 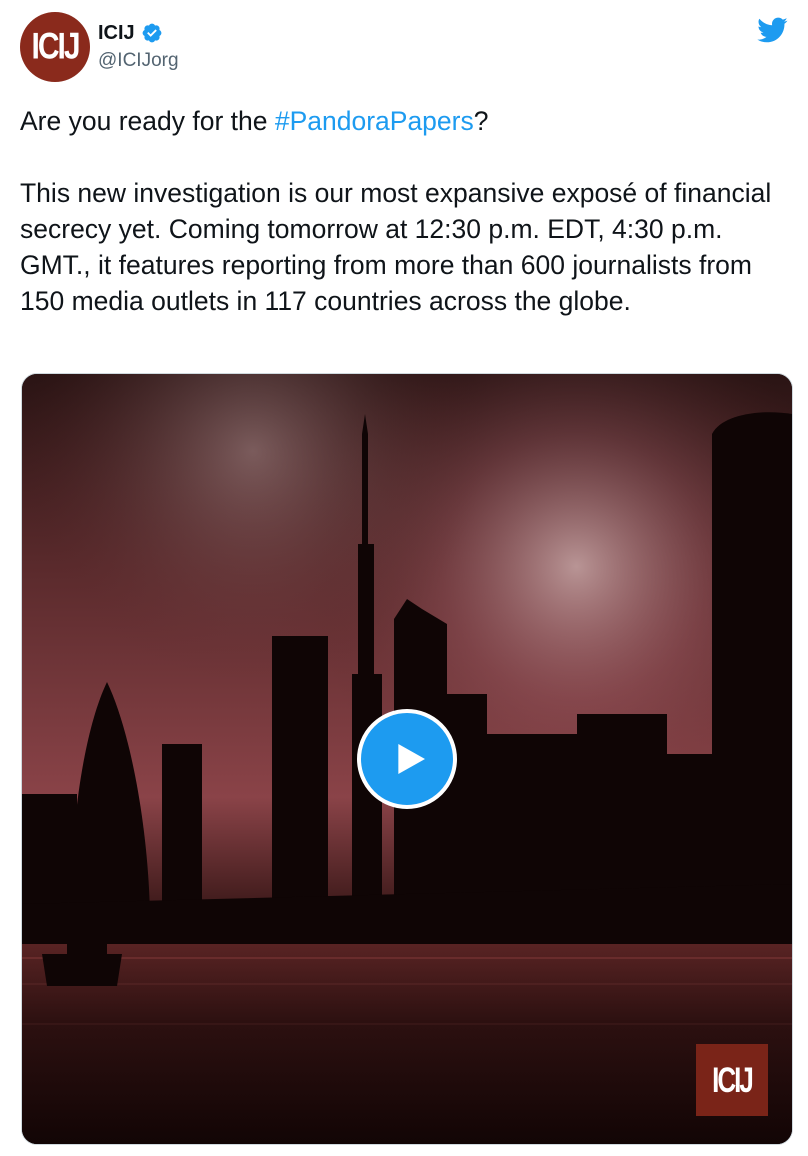 I want to click on display-name: ICIJ, so click(x=116, y=33).